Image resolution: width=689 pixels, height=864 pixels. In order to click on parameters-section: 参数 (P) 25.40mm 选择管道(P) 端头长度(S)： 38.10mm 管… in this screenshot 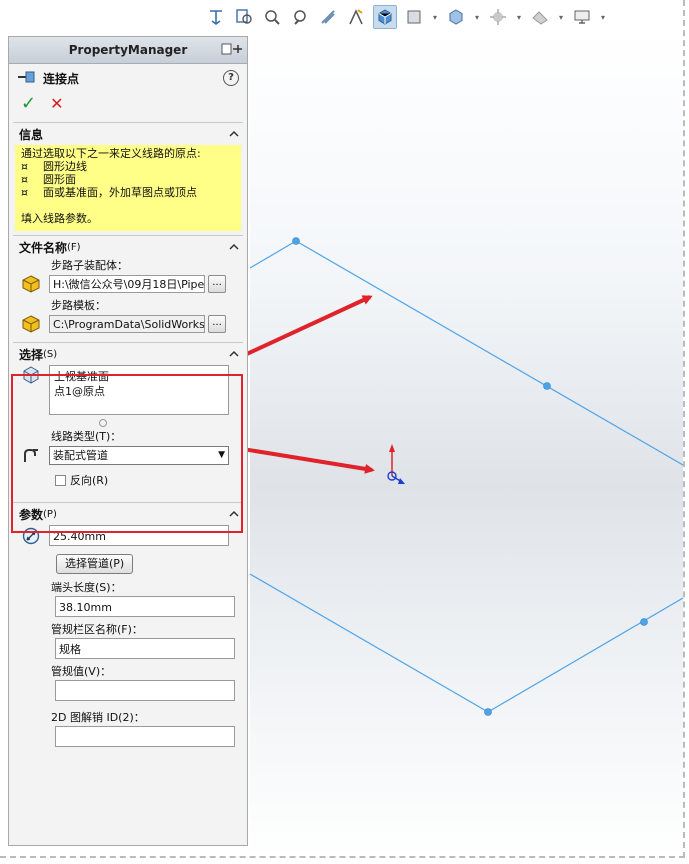, I will do `click(128, 624)`.